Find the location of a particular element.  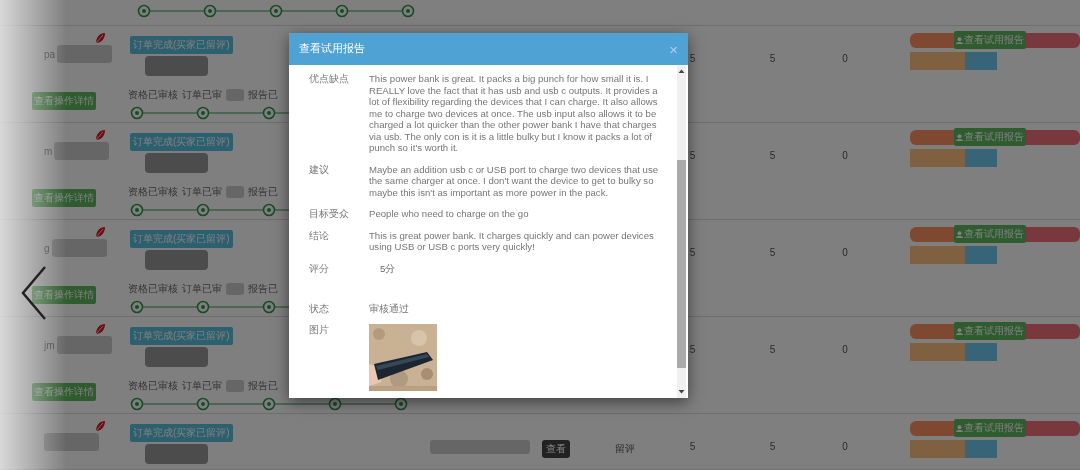

field-value: This power bank is great. It packs a big punch for how small it is. I REALLY love the fact that it has usb and usb c outputs. It provides a lot of flexibility regarding the devices that I can charge. It also allows me to charge two devices at once. The usb input also allows it to be charged a lot quicker than the other power bank I have that charges via usb. The only con is it is a little bulky but I know it packs a lot of punch so it's worth it. is located at coordinates (514, 113).